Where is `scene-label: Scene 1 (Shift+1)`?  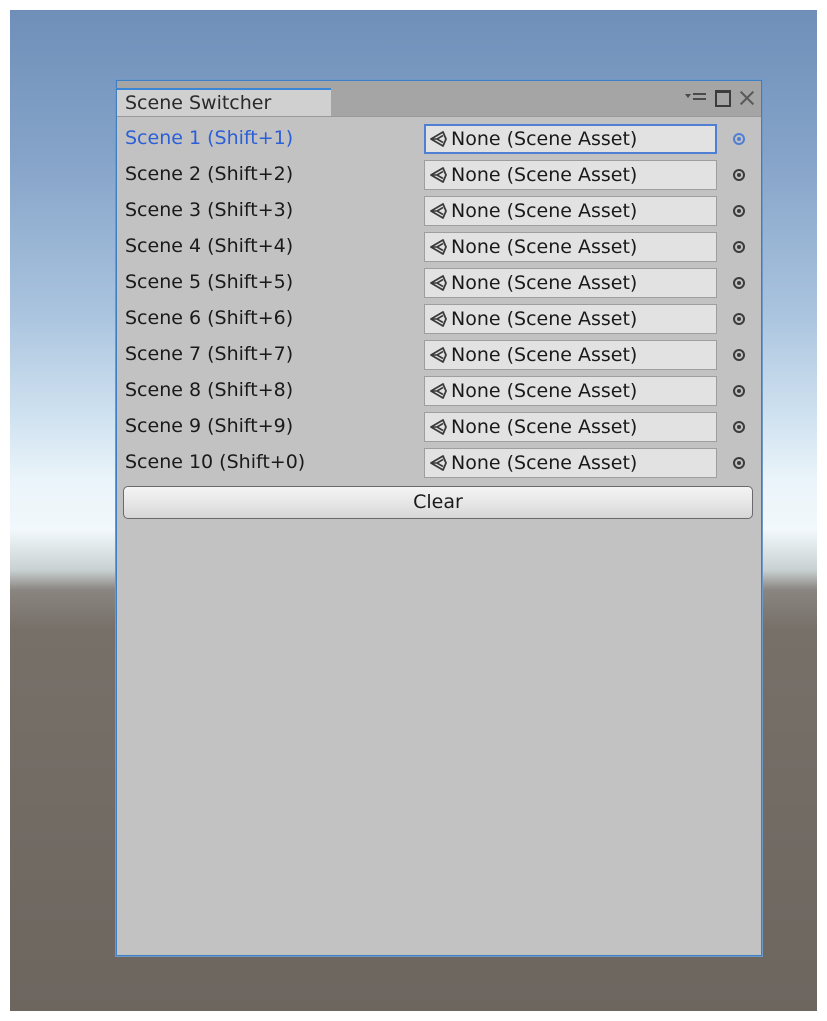 scene-label: Scene 1 (Shift+1) is located at coordinates (209, 138).